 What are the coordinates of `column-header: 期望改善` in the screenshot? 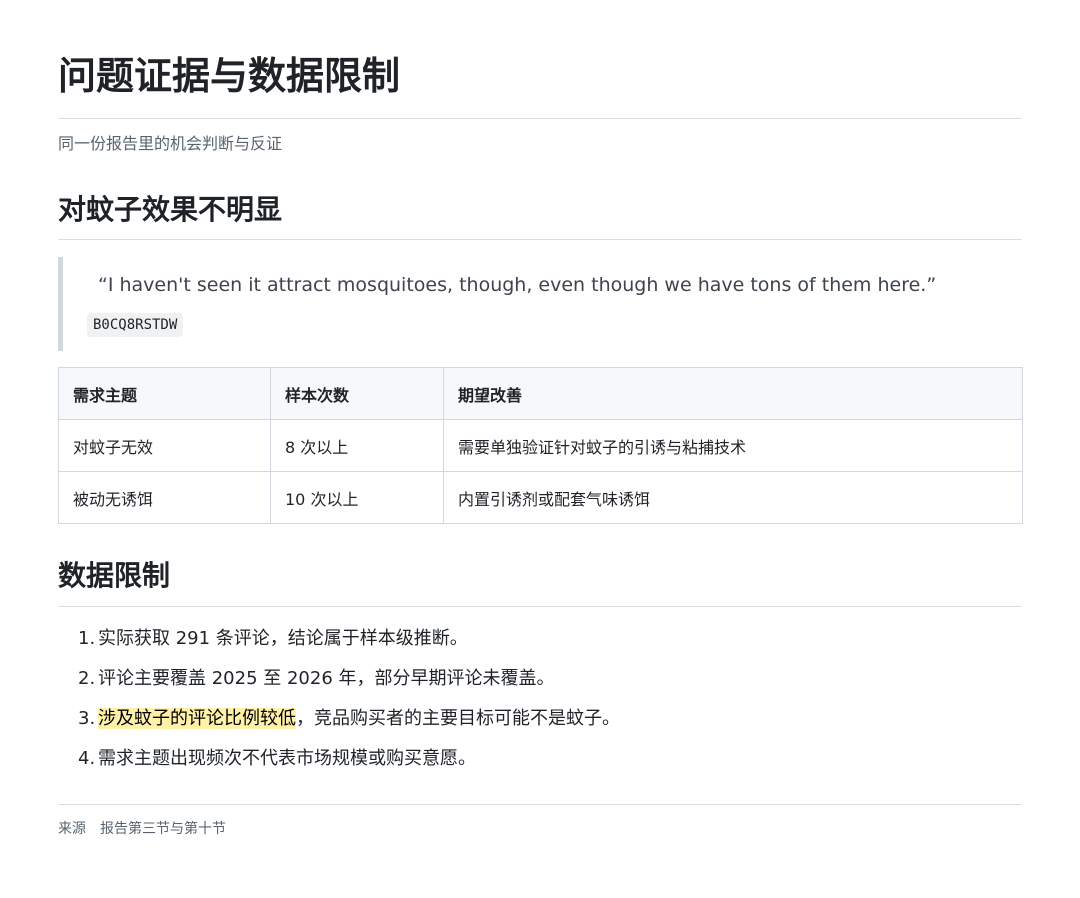 It's located at (733, 393).